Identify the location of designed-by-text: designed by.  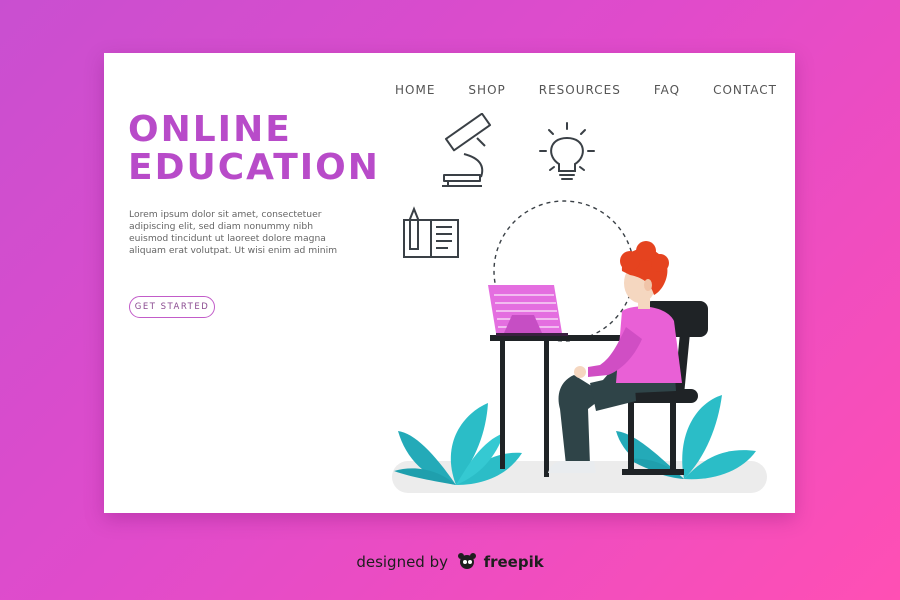
(402, 562).